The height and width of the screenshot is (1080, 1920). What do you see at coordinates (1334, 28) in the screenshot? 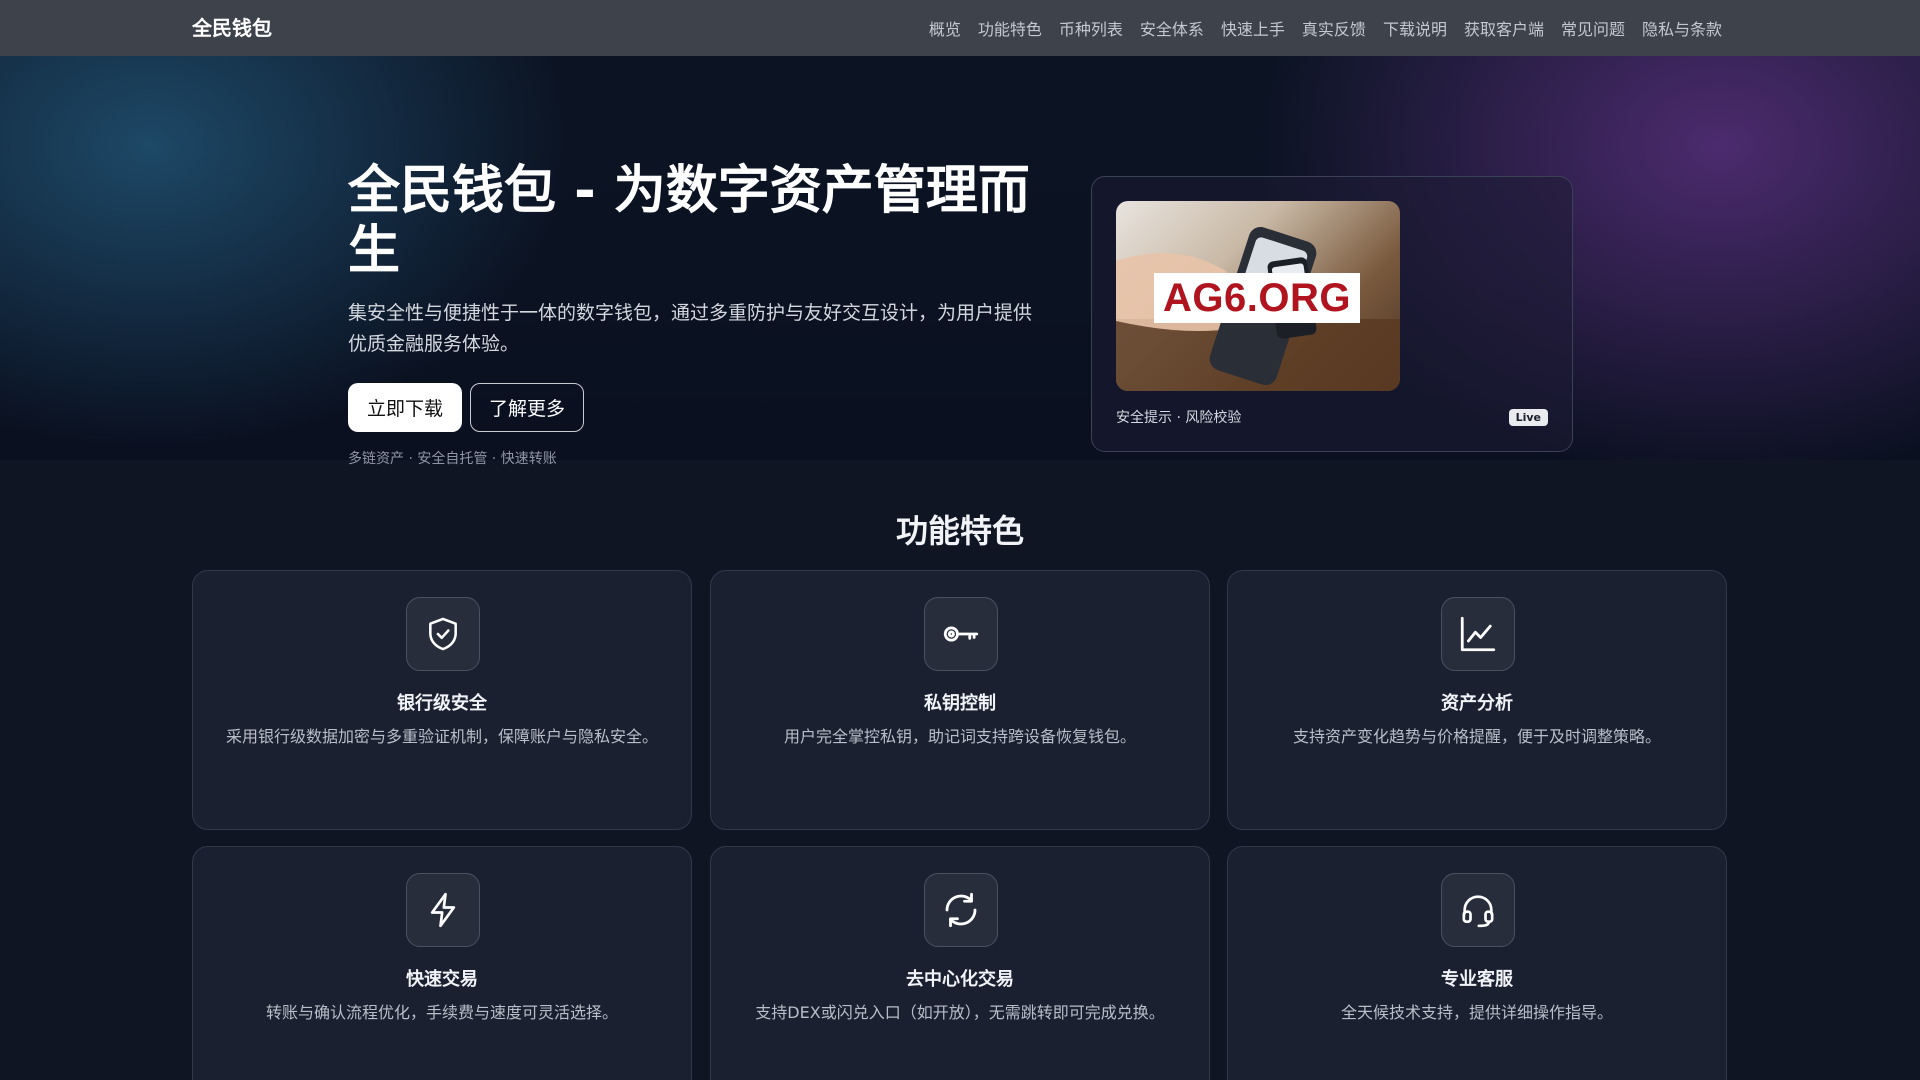
I see `nav-link-feedback: 真实反馈` at bounding box center [1334, 28].